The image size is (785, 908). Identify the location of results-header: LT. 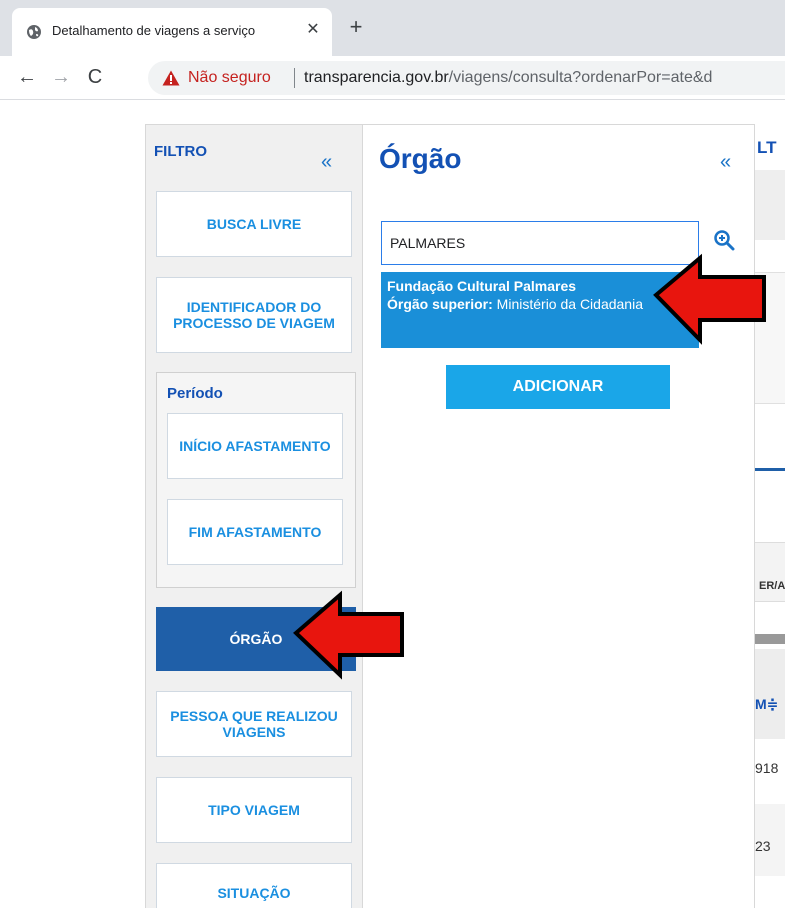
(770, 147).